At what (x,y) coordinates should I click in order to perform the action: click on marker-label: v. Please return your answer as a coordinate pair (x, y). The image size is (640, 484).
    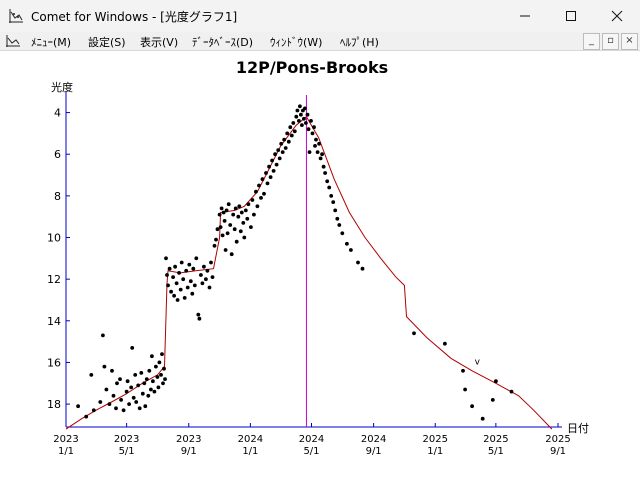
    Looking at the image, I should click on (478, 363).